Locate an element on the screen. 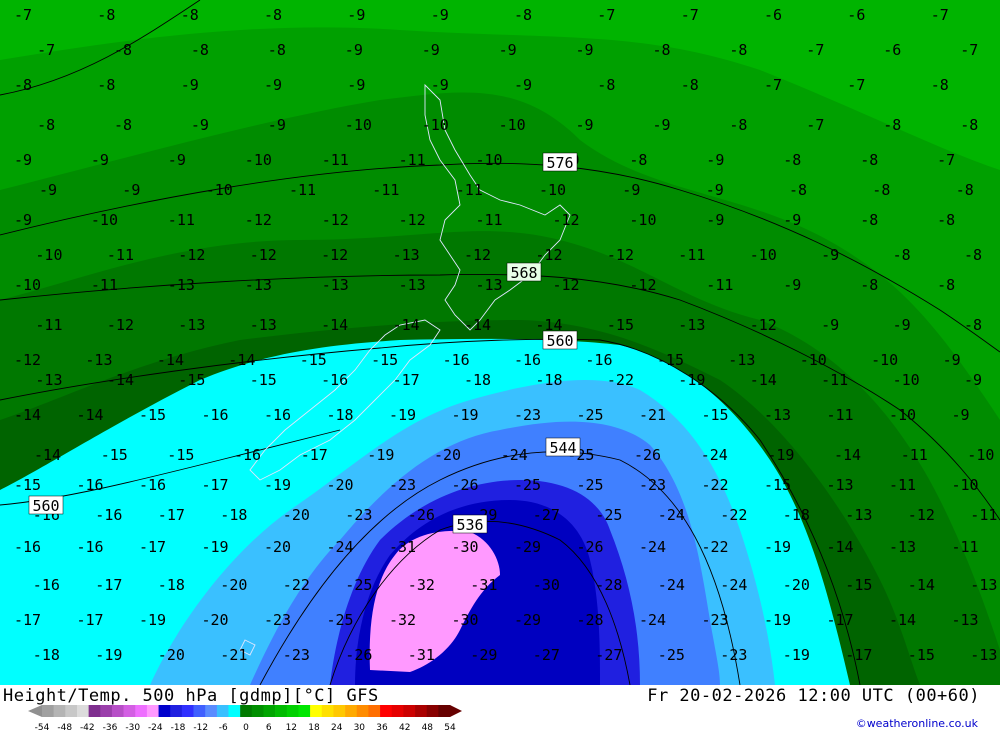 This screenshot has height=733, width=1000. temperature-label: -6 is located at coordinates (773, 15).